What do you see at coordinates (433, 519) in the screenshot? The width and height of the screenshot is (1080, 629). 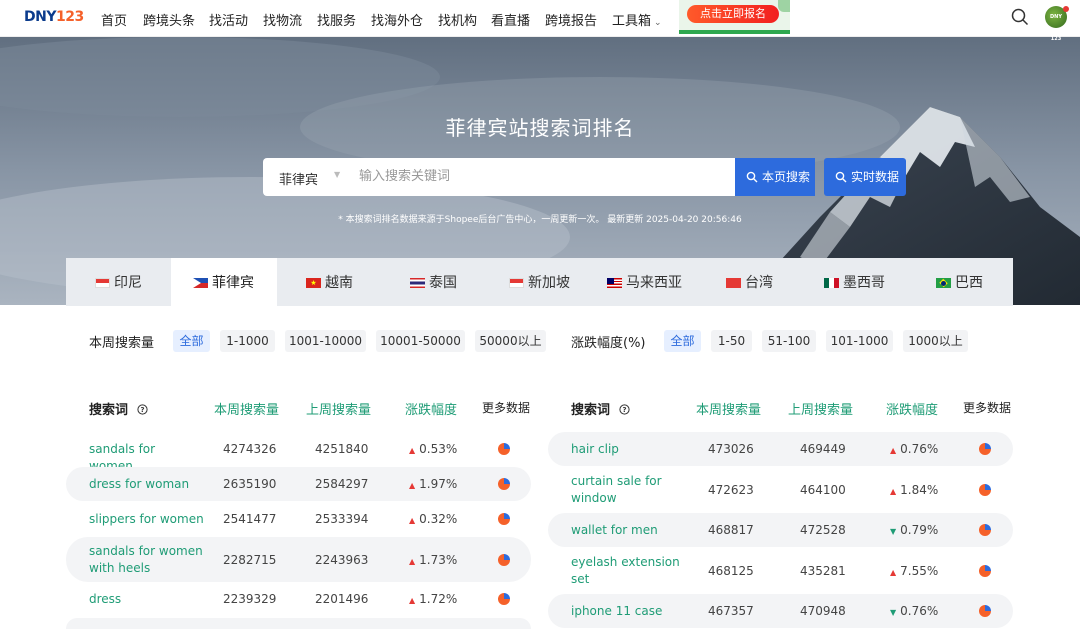 I see `change-value: ▲0.32%` at bounding box center [433, 519].